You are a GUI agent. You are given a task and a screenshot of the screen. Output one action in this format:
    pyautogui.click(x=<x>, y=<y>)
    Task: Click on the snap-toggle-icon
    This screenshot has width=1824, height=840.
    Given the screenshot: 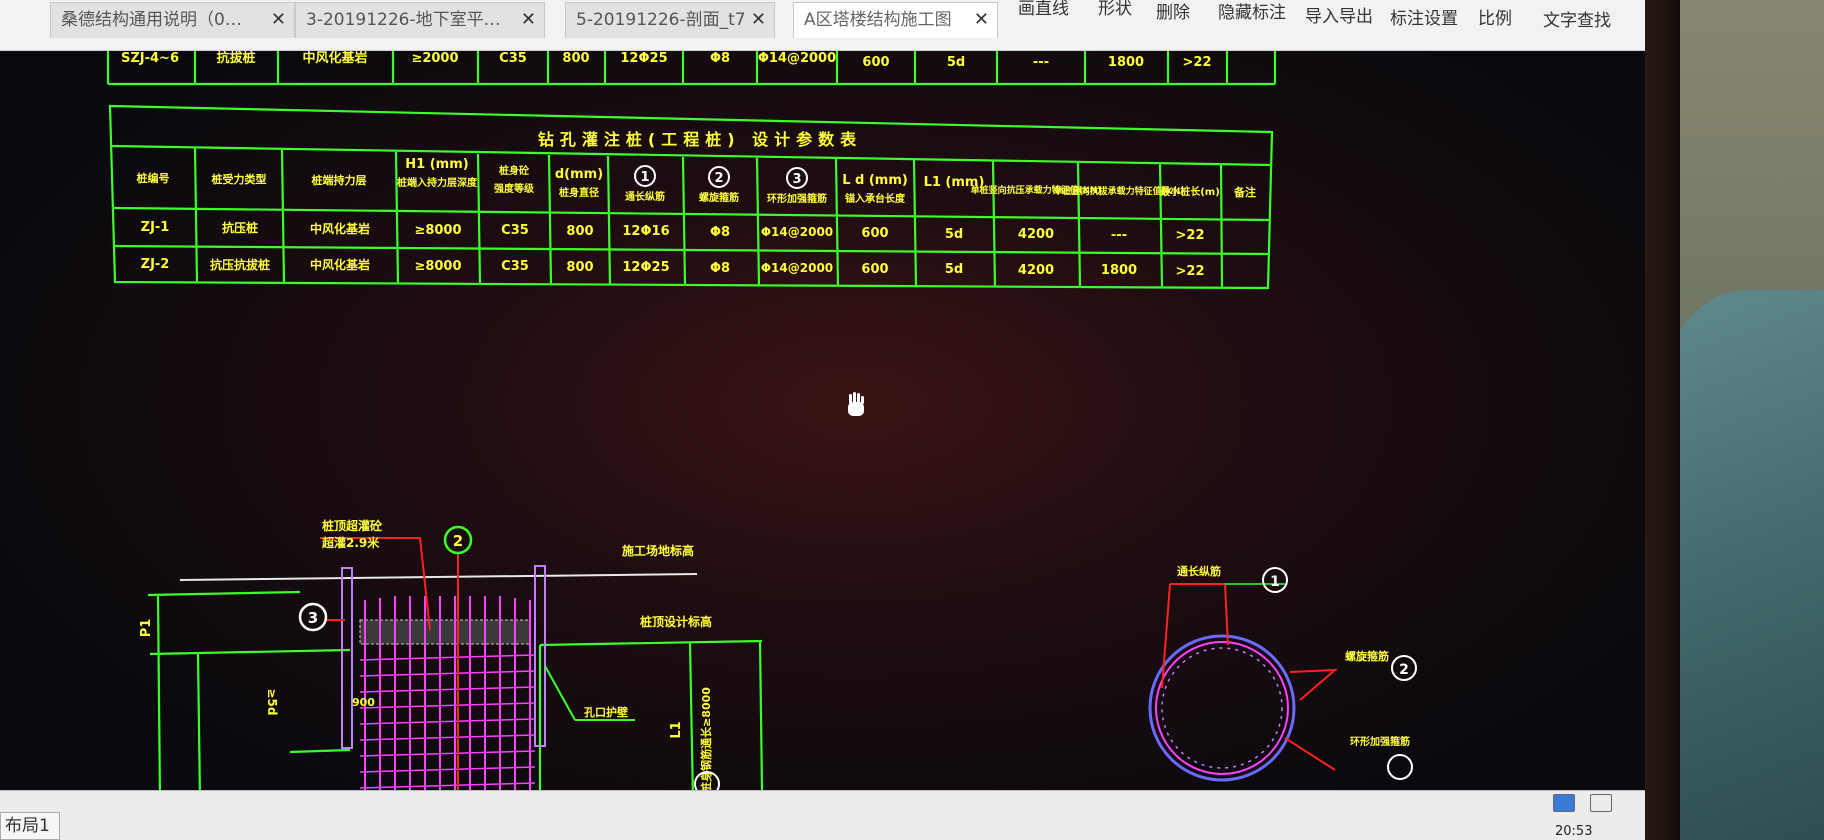 What is the action you would take?
    pyautogui.click(x=1564, y=803)
    